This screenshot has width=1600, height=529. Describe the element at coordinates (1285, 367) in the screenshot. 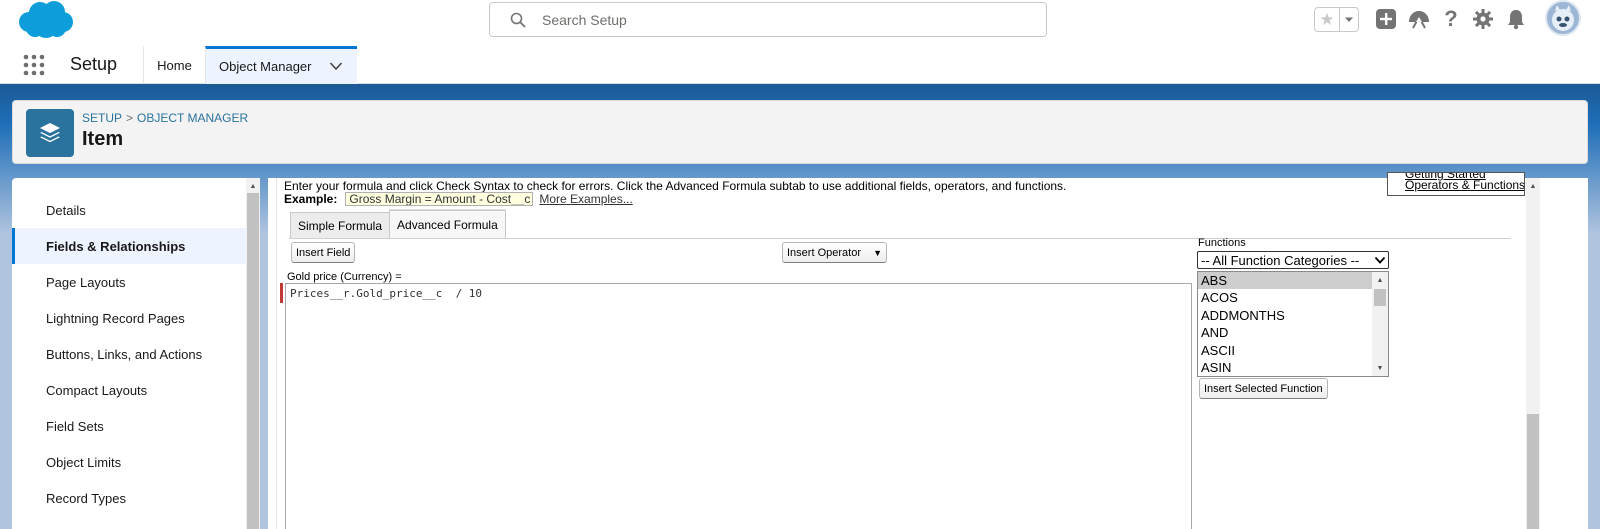

I see `function-option-asin: ASIN` at that location.